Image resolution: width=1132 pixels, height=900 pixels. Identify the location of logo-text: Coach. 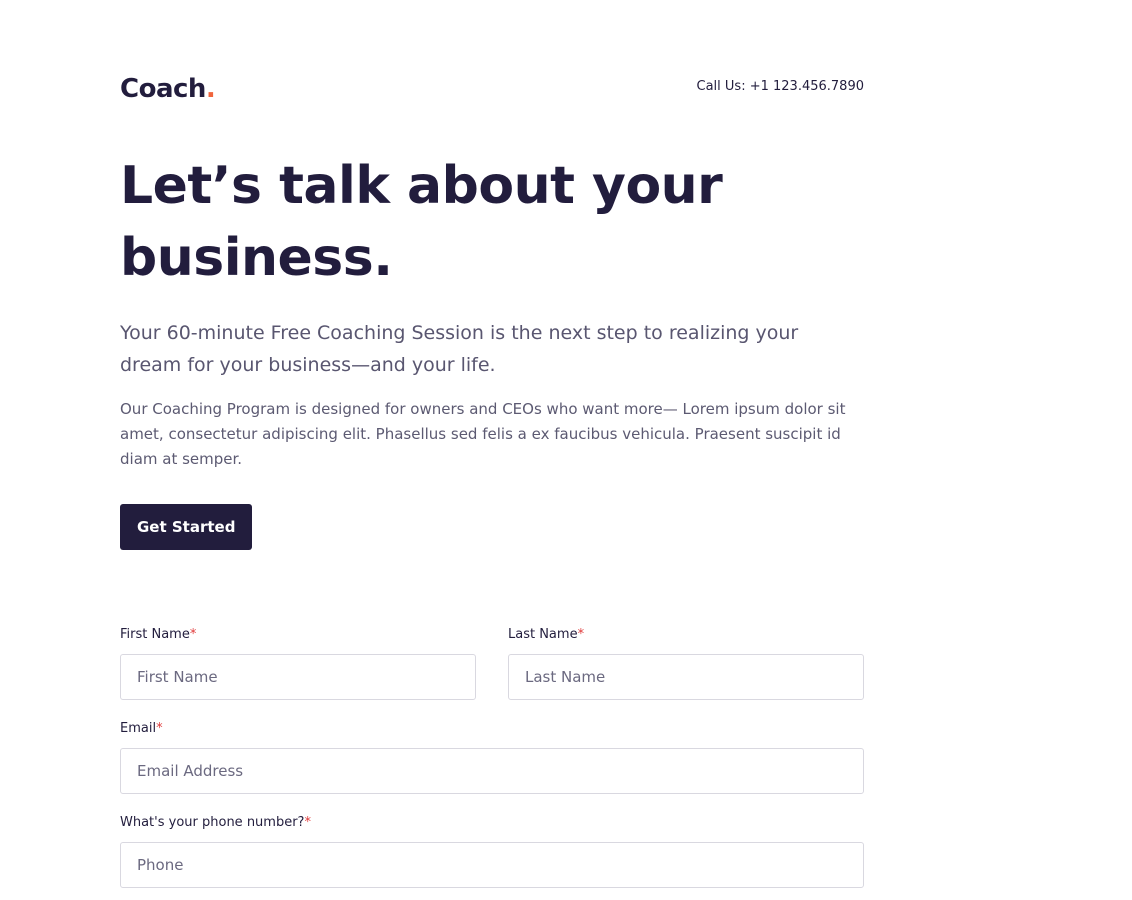
(163, 89).